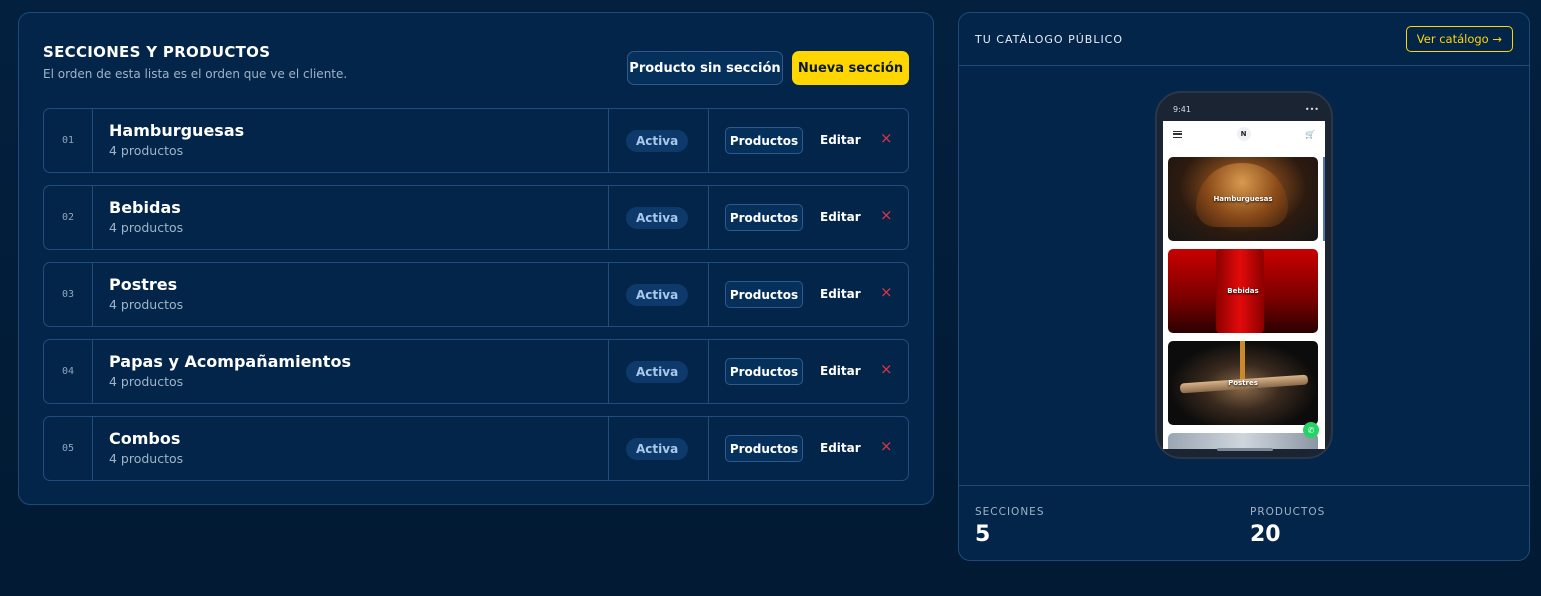  What do you see at coordinates (145, 438) in the screenshot?
I see `section-name: Combos` at bounding box center [145, 438].